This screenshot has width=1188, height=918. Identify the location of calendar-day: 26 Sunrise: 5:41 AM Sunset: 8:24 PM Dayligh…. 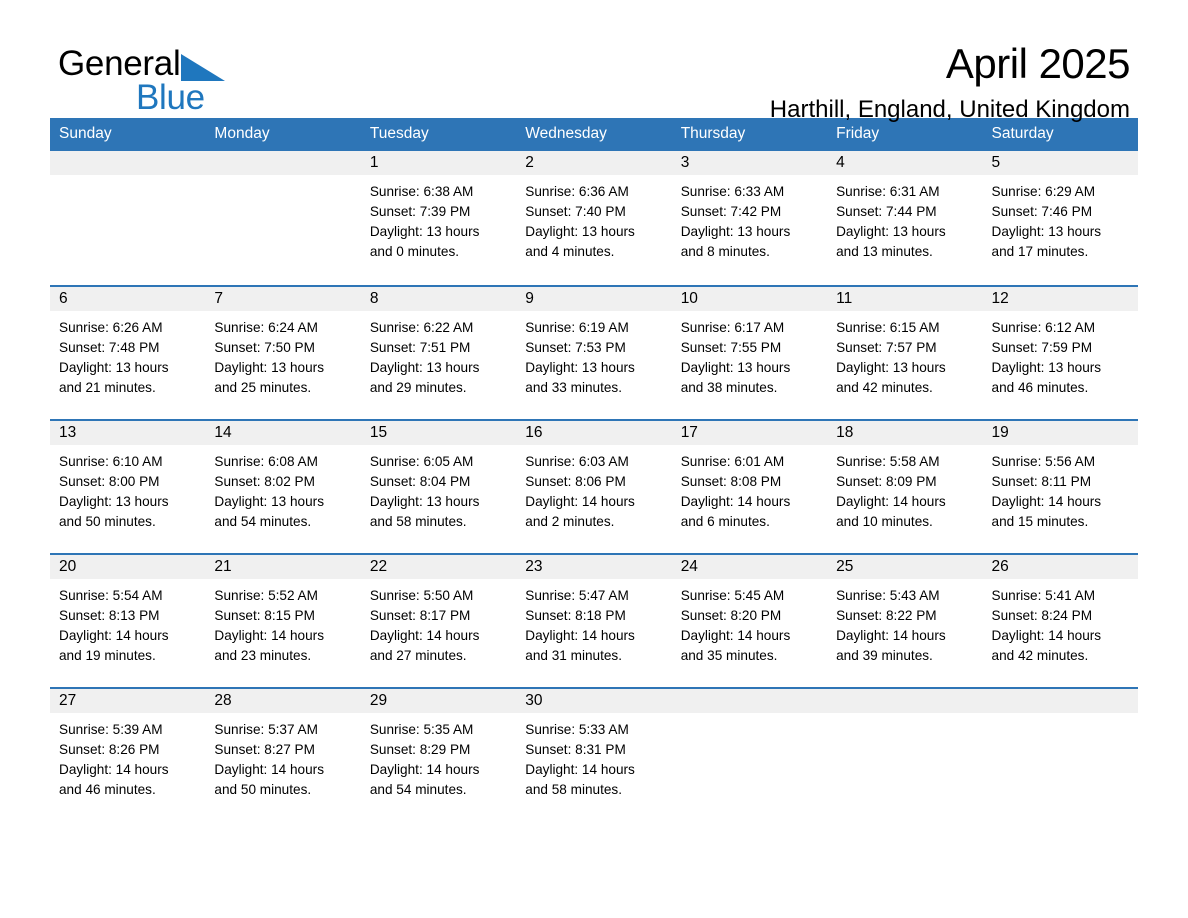
(1060, 620).